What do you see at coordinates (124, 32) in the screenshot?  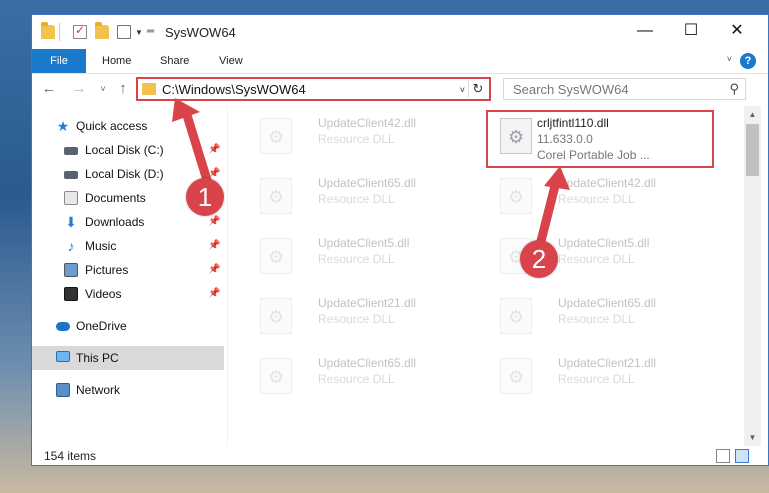 I see `properties-icon` at bounding box center [124, 32].